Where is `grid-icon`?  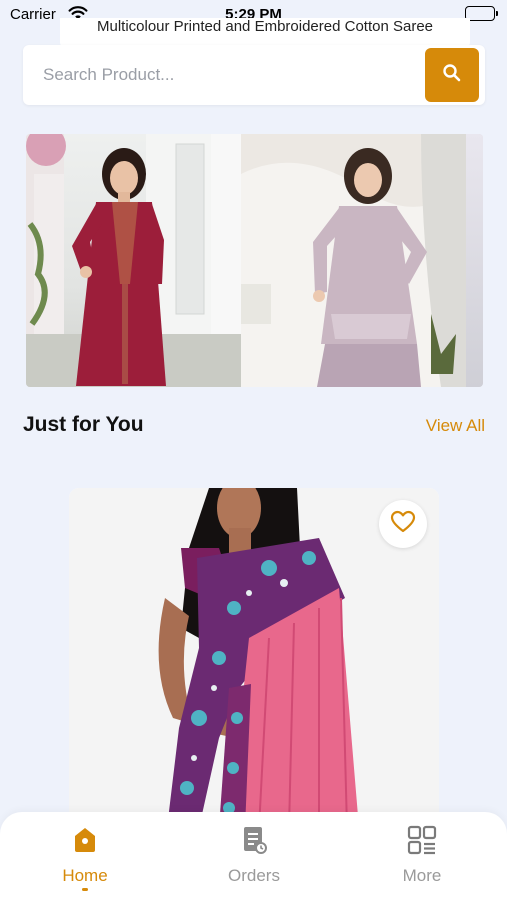 grid-icon is located at coordinates (422, 840).